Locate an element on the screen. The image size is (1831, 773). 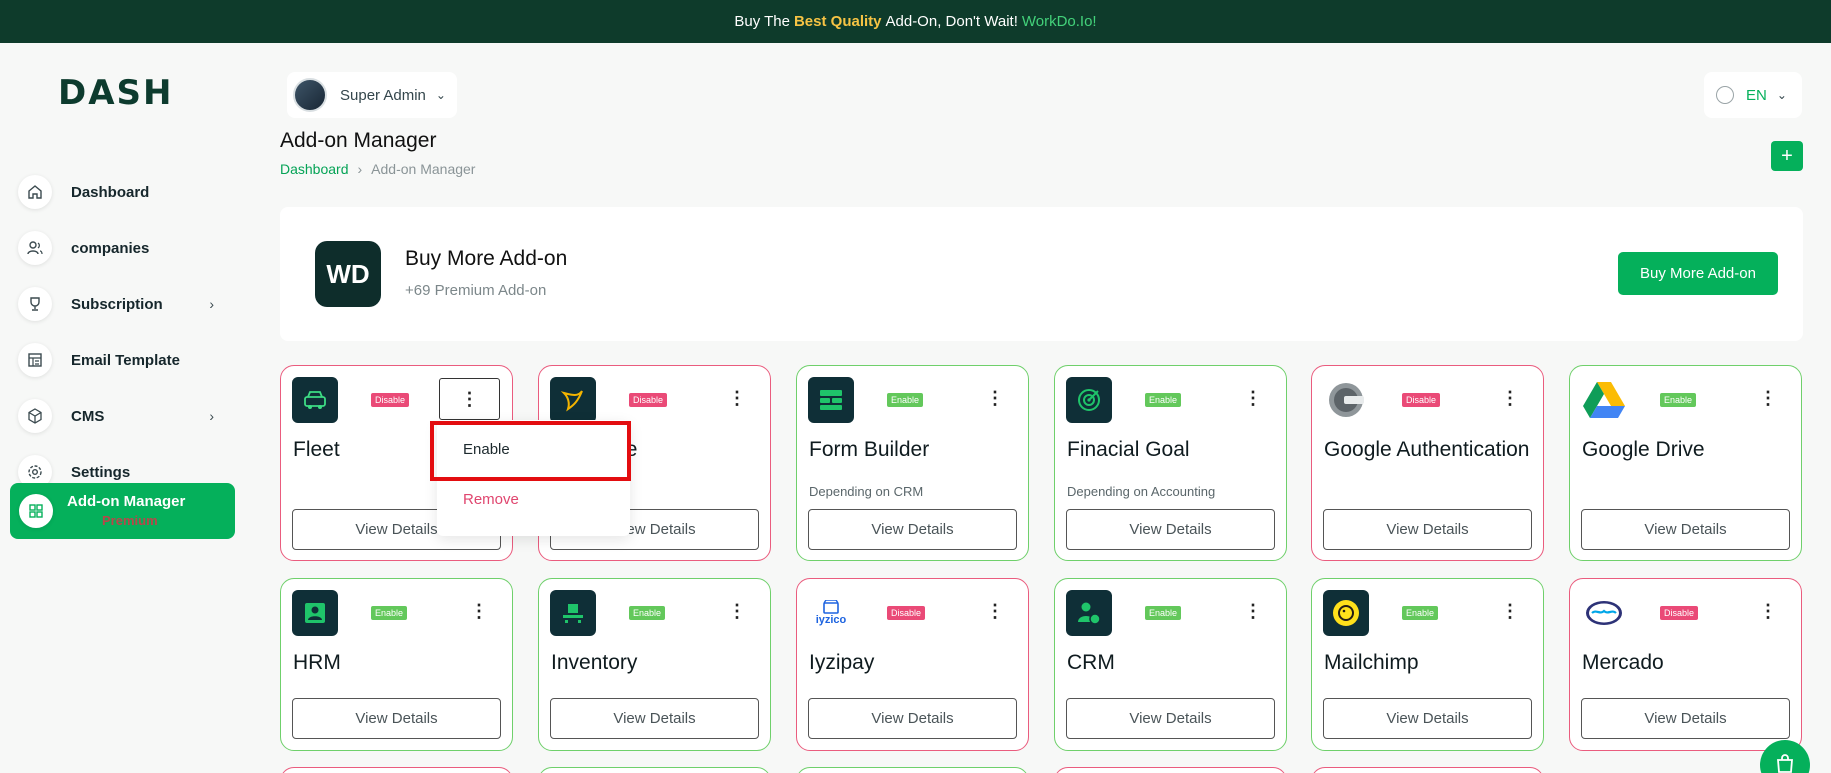
addon-name: HRM is located at coordinates (317, 662).